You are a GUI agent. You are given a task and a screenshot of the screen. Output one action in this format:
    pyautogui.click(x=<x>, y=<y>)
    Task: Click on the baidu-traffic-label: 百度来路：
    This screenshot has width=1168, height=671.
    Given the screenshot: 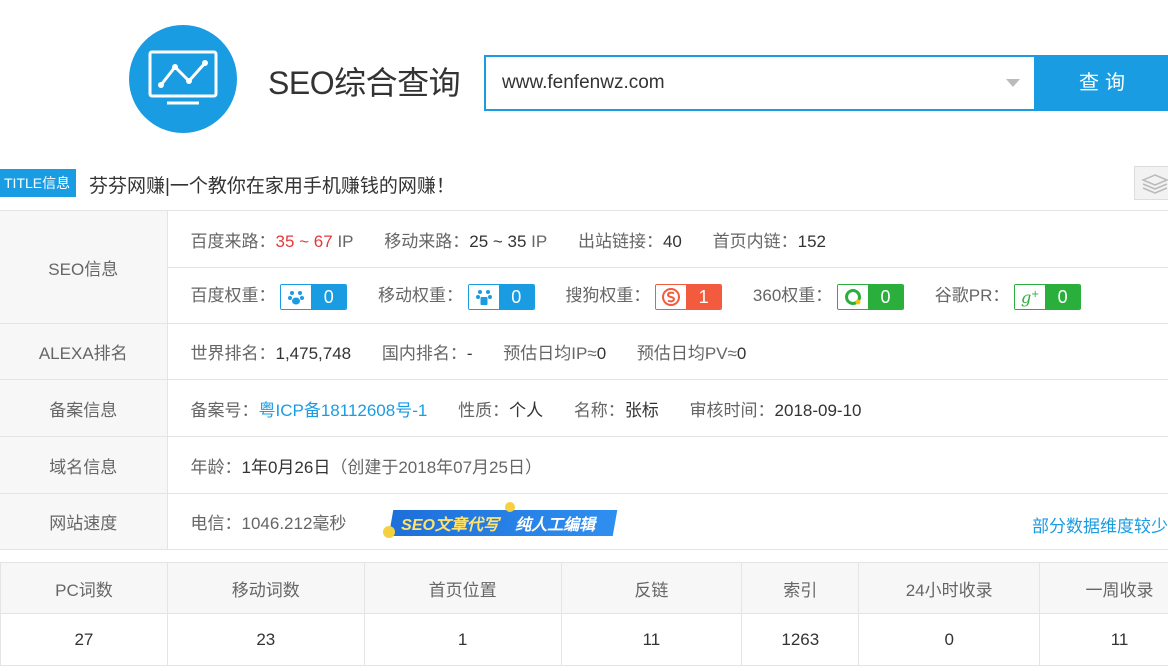 What is the action you would take?
    pyautogui.click(x=233, y=241)
    